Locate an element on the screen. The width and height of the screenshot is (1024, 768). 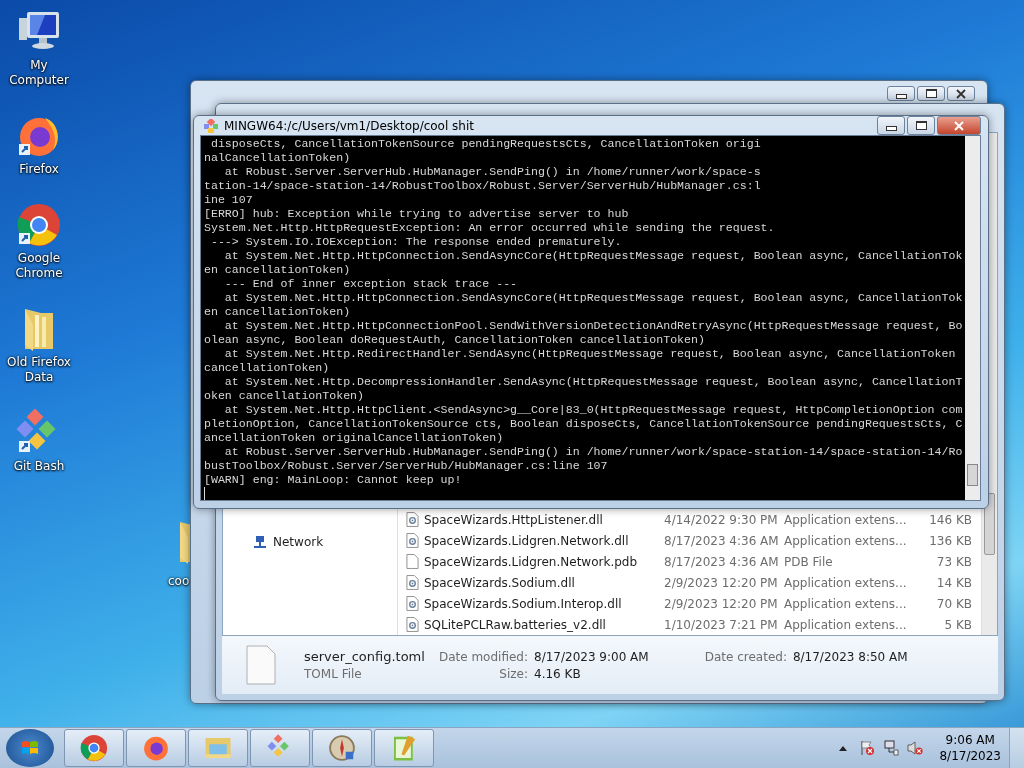
terminal-line: pletionOption, CancellationTokenSource cts, Boolean disposeCts, CancellationTokenSource pendingRequestsCts, C is located at coordinates (584, 424).